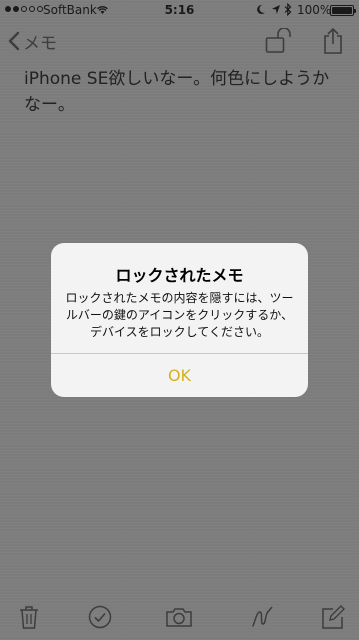 The image size is (359, 640). What do you see at coordinates (288, 9) in the screenshot?
I see `bluetooth-icon` at bounding box center [288, 9].